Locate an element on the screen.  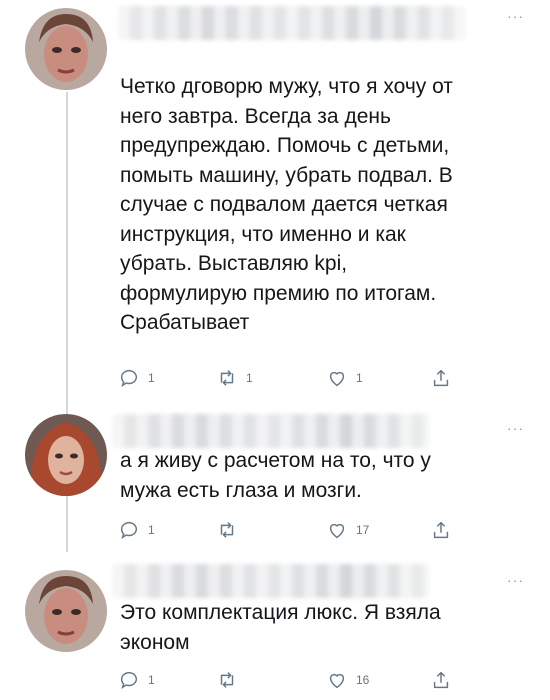
retweet-button: 1 is located at coordinates (234, 378).